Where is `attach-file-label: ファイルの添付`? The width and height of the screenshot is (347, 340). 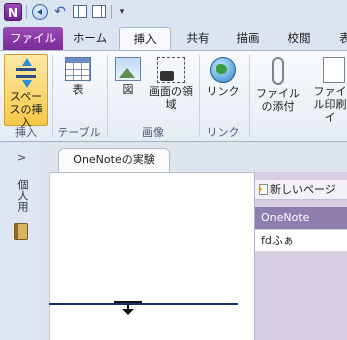 attach-file-label: ファイルの添付 is located at coordinates (278, 100).